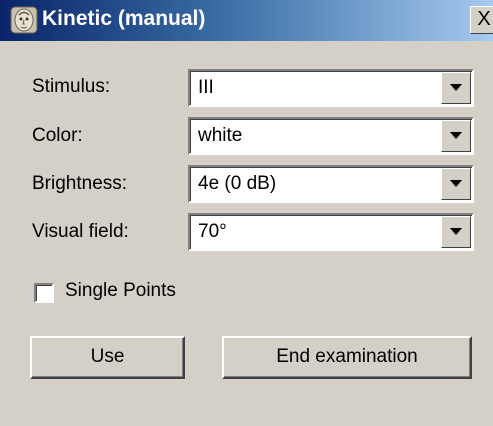  What do you see at coordinates (80, 231) in the screenshot?
I see `visual-field-label: Visual field:` at bounding box center [80, 231].